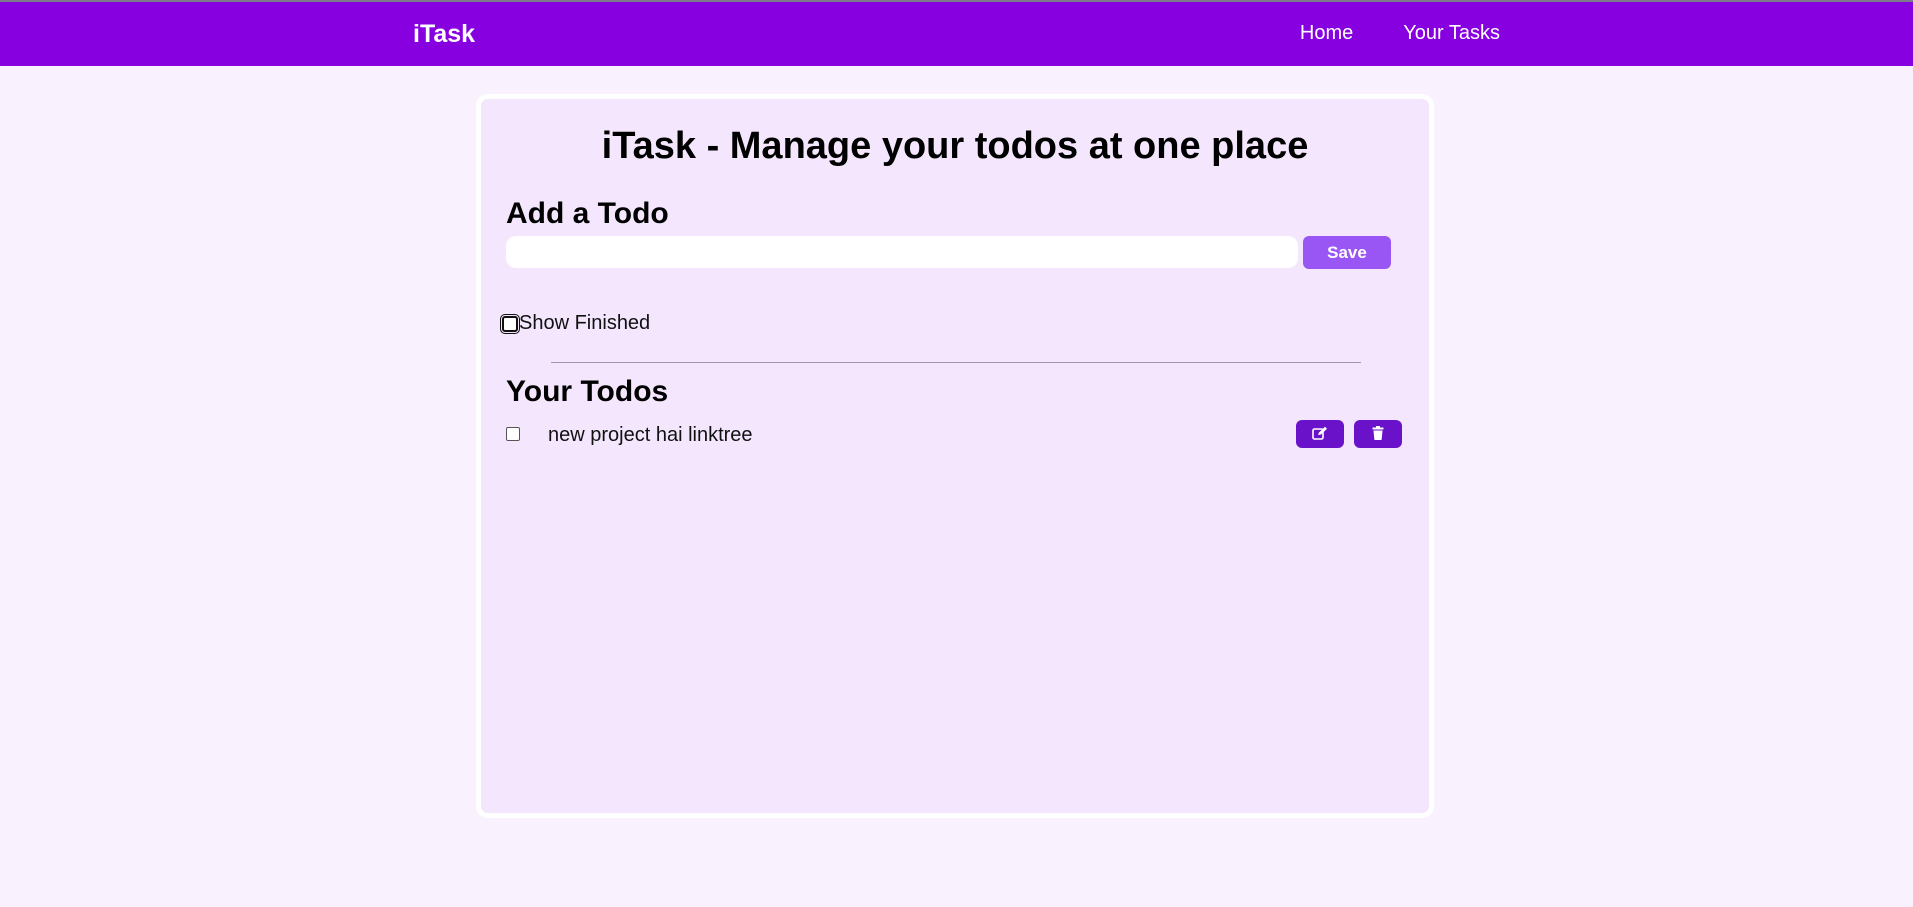  What do you see at coordinates (444, 34) in the screenshot?
I see `brand-logo: iTask` at bounding box center [444, 34].